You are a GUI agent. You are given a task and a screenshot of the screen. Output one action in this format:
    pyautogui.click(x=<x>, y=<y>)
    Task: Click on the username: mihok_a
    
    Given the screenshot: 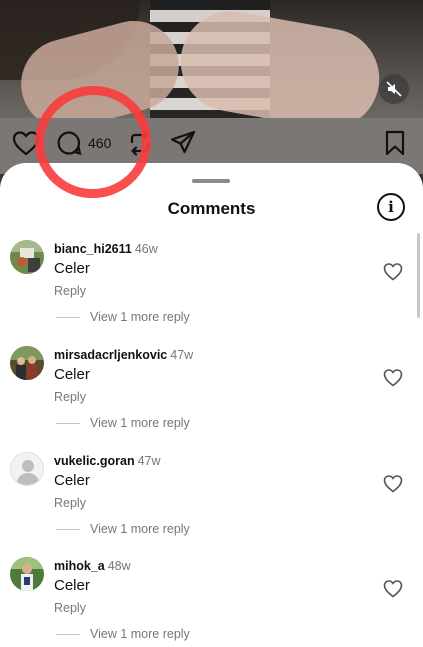 What is the action you would take?
    pyautogui.click(x=79, y=566)
    